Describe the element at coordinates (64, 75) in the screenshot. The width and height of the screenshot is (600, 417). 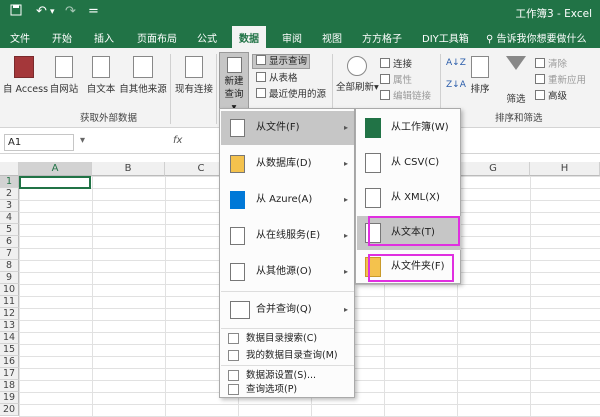
I see `from-web-button: 自网站` at that location.